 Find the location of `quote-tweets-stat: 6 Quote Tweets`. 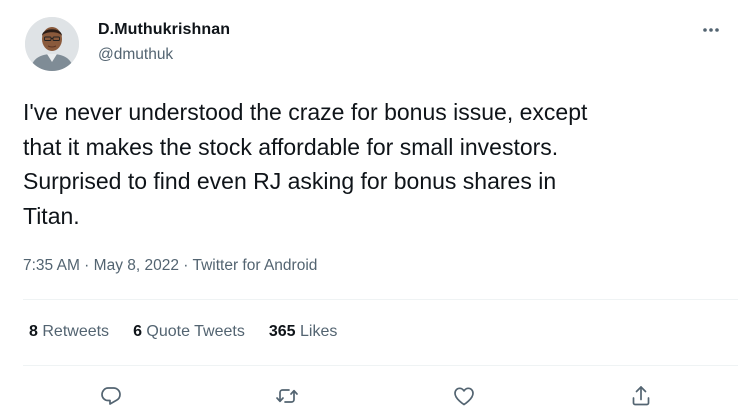

quote-tweets-stat: 6 Quote Tweets is located at coordinates (189, 332).